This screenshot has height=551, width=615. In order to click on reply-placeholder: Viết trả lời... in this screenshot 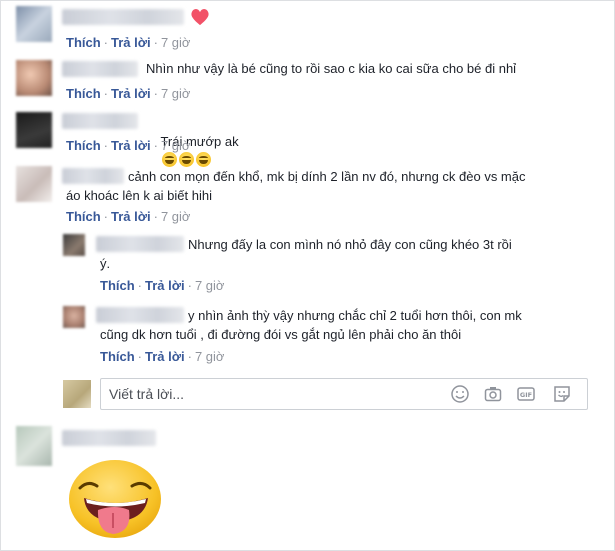, I will do `click(147, 394)`.